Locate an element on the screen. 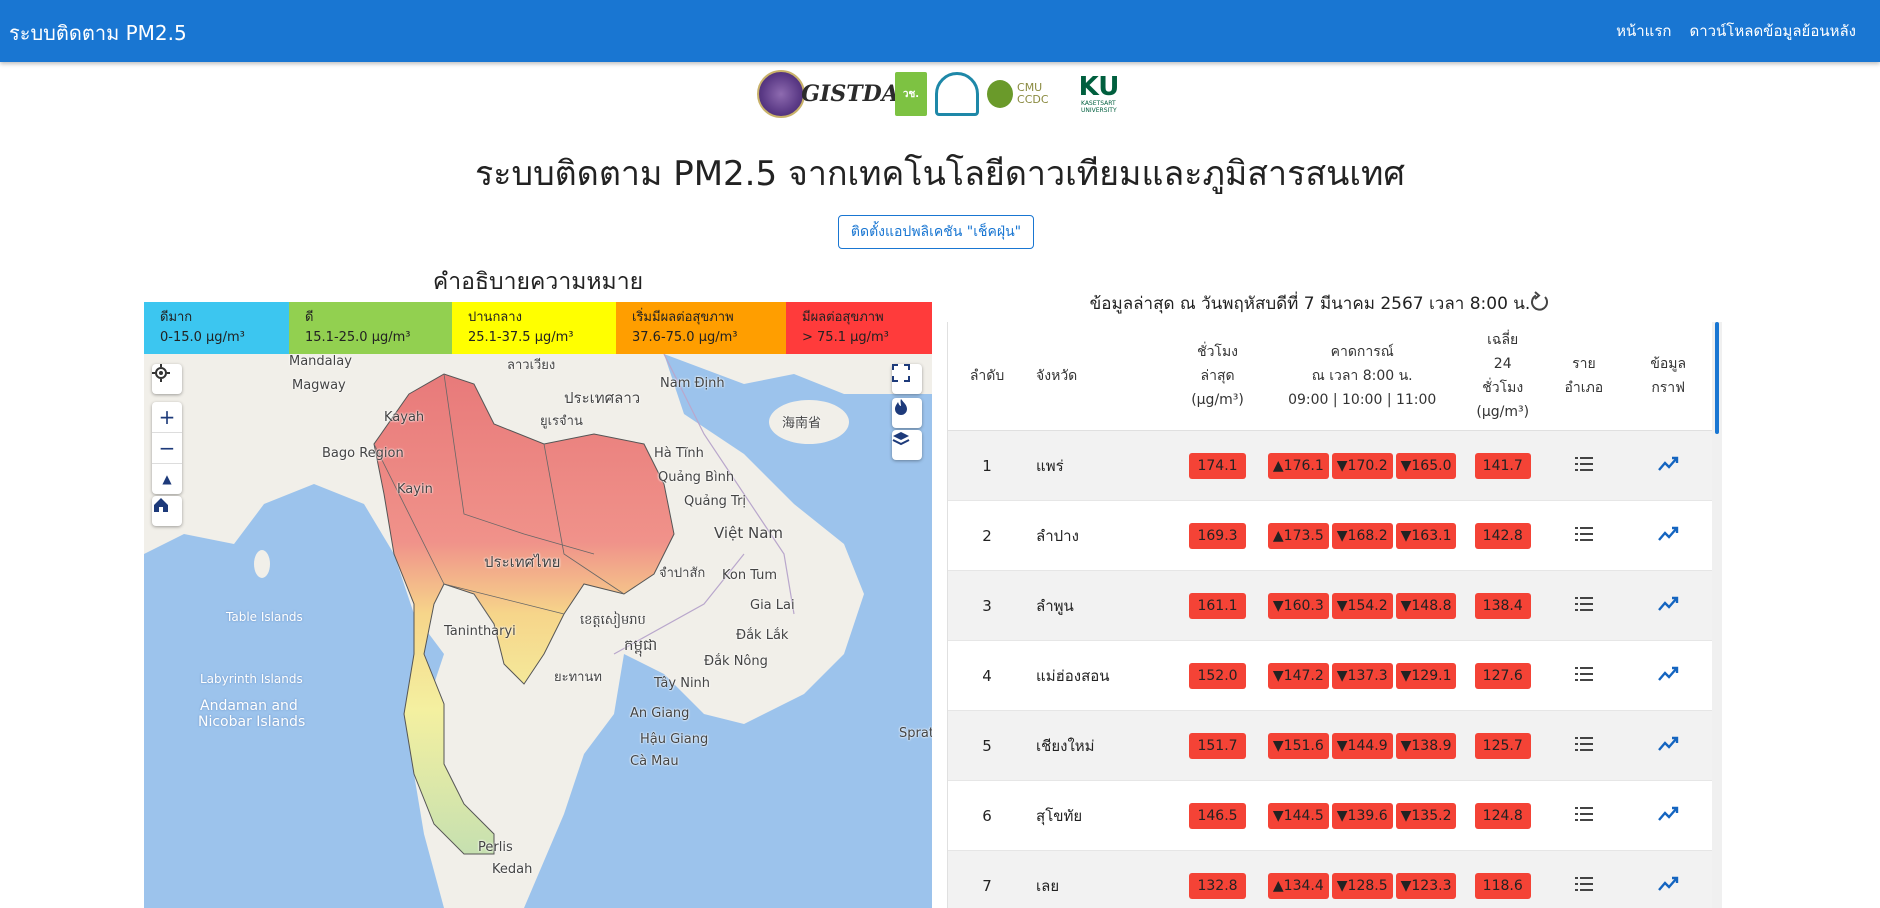  brand-title: ระบบติดตาม PM2.5 is located at coordinates (98, 33).